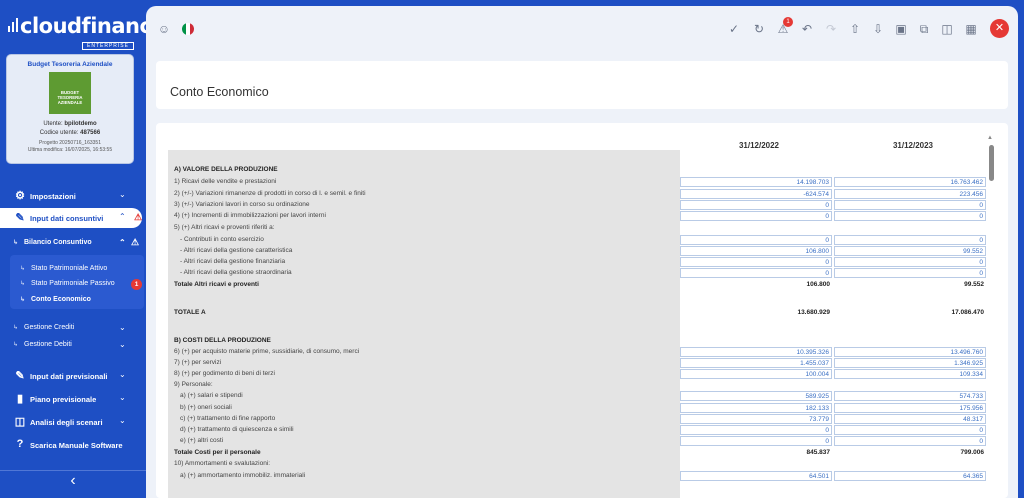 Image resolution: width=1024 pixels, height=498 pixels. I want to click on table-row: - Contributi in conto esercizio 0 0, so click(577, 240).